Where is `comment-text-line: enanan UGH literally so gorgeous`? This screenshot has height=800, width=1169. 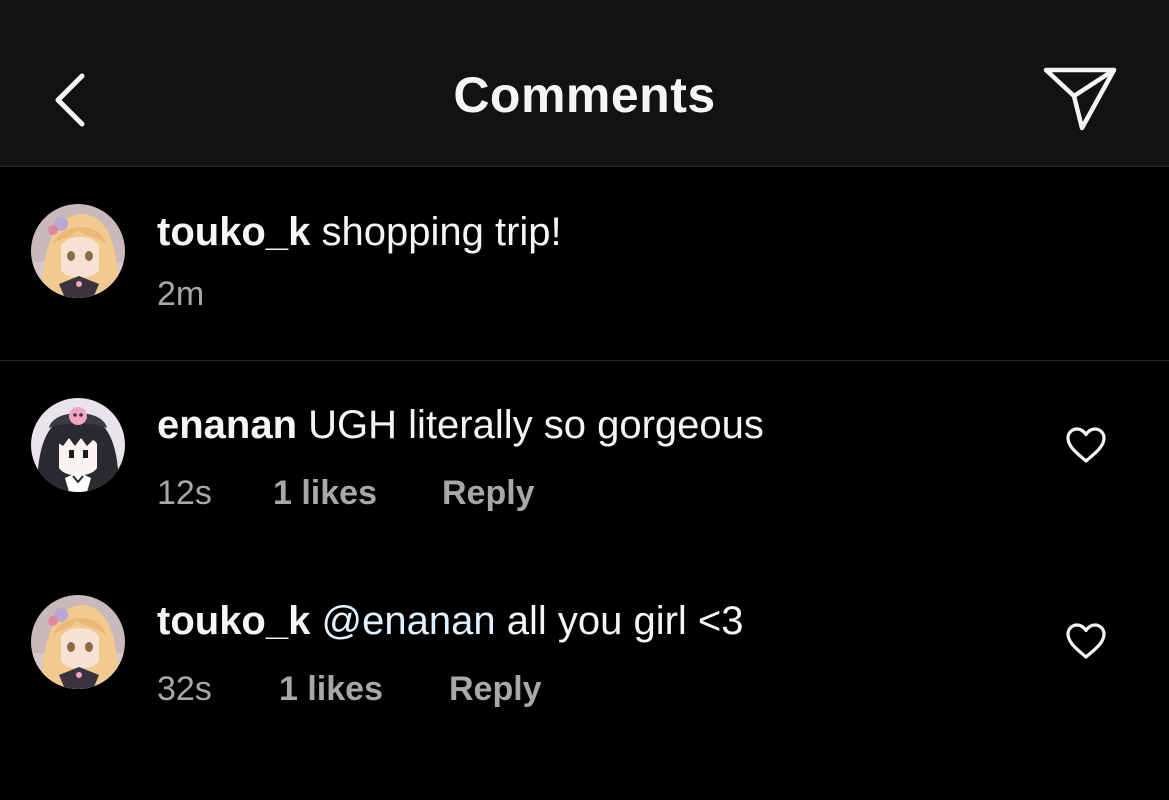 comment-text-line: enanan UGH literally so gorgeous is located at coordinates (460, 425).